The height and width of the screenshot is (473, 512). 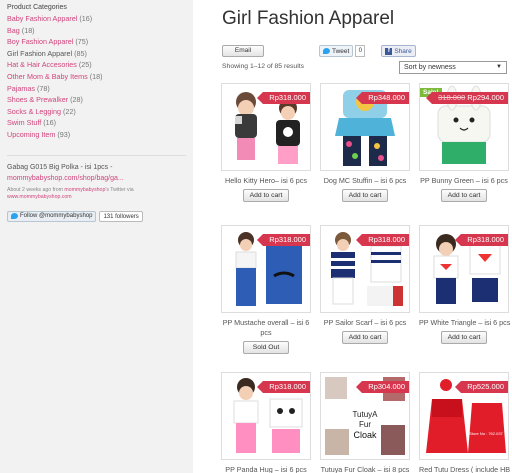 I want to click on old-price: 318.000, so click(x=452, y=97).